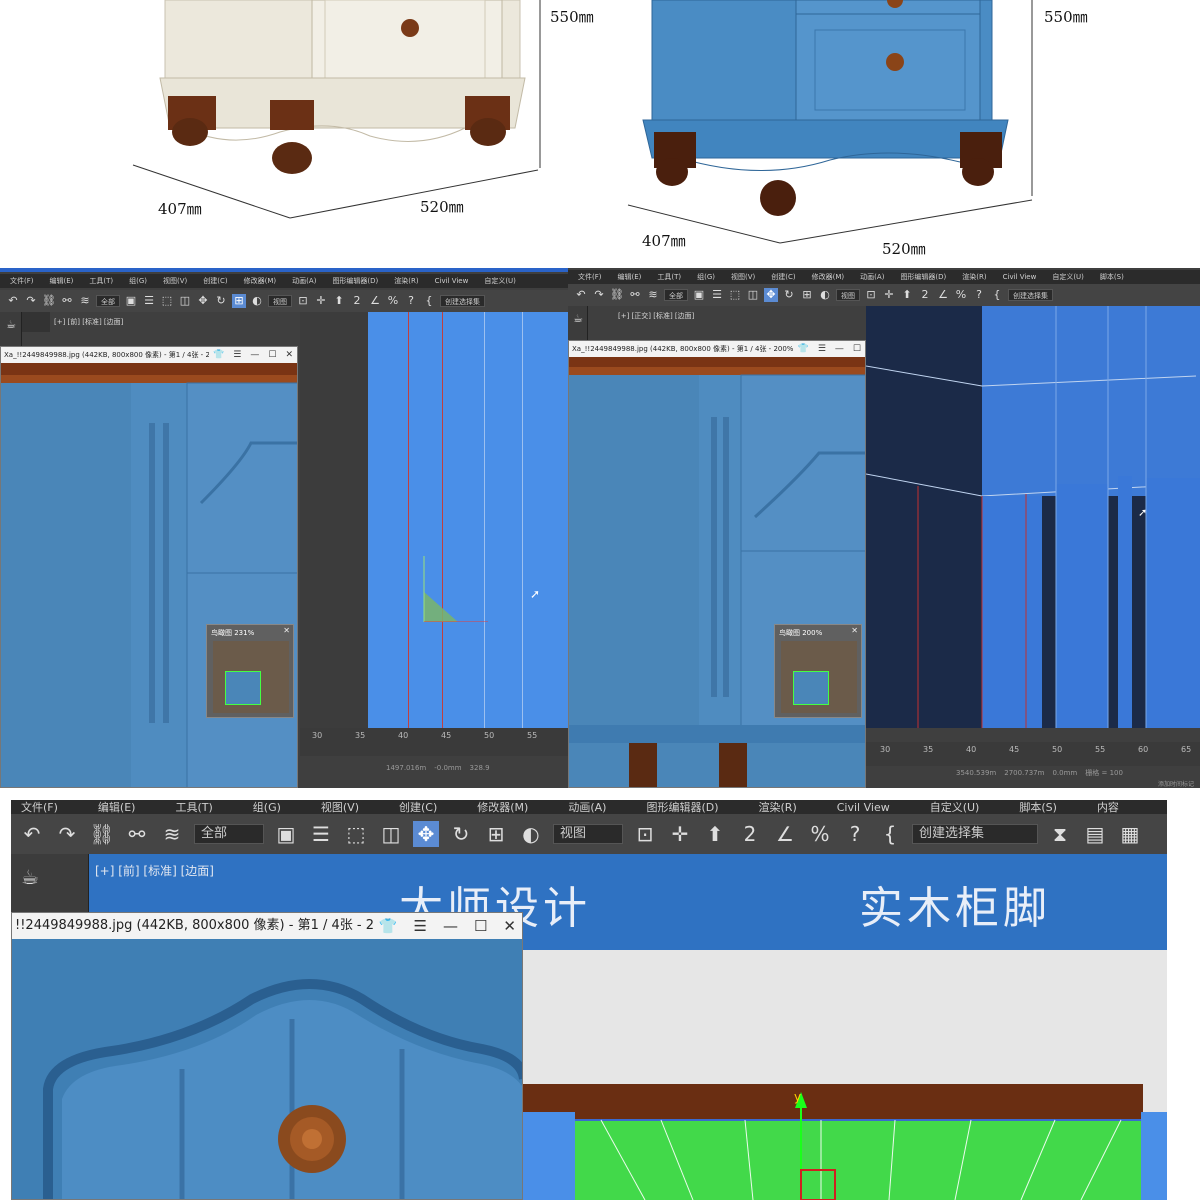 The width and height of the screenshot is (1200, 1200). I want to click on transform-gizmo, so click(458, 587).